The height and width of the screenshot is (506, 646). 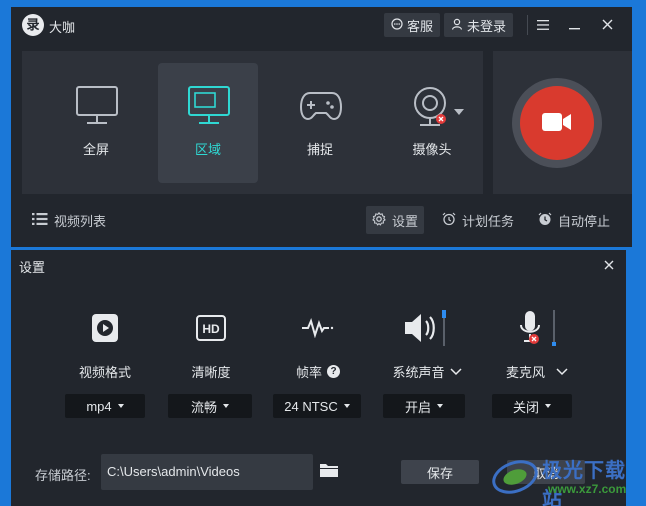 I want to click on login-label: 未登录, so click(x=487, y=26).